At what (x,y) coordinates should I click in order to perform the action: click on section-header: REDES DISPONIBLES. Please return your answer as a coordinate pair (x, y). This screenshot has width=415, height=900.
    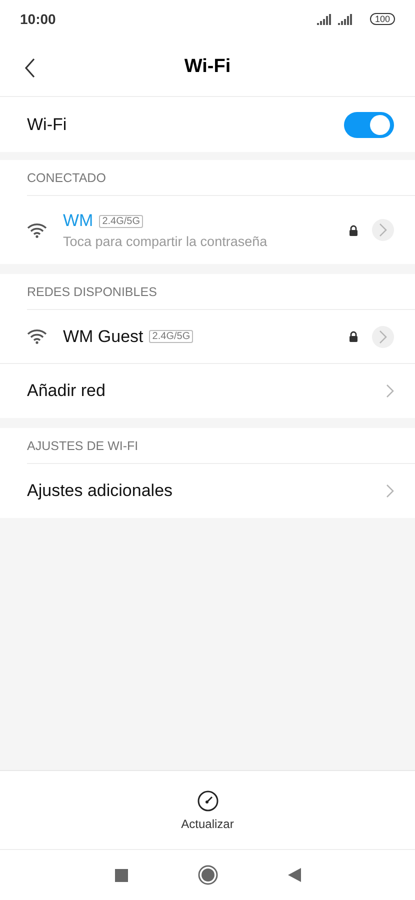
    Looking at the image, I should click on (221, 292).